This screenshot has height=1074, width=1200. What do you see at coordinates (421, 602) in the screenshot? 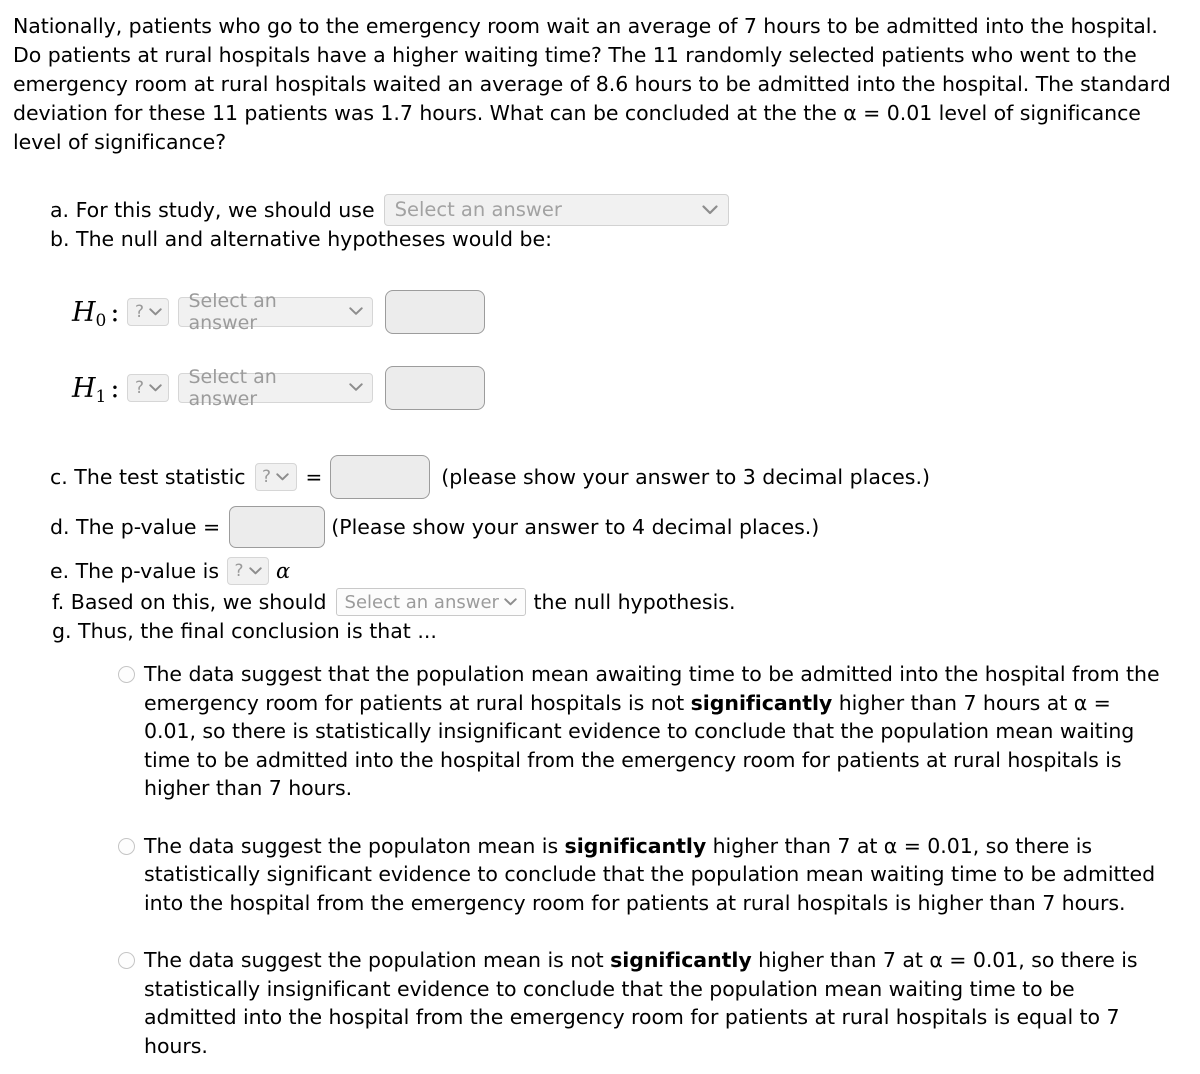
I see `decision-select-value: Select an answer` at bounding box center [421, 602].